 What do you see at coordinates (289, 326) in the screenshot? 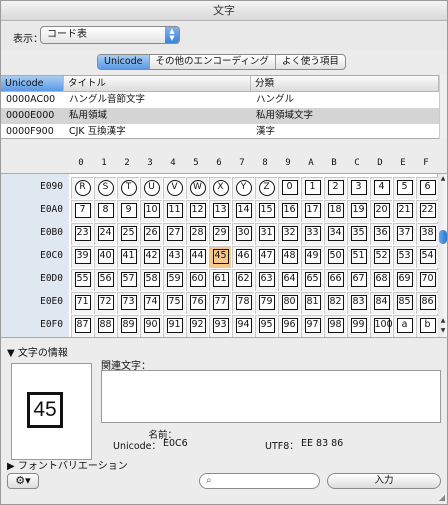
I see `character-cell: 96` at bounding box center [289, 326].